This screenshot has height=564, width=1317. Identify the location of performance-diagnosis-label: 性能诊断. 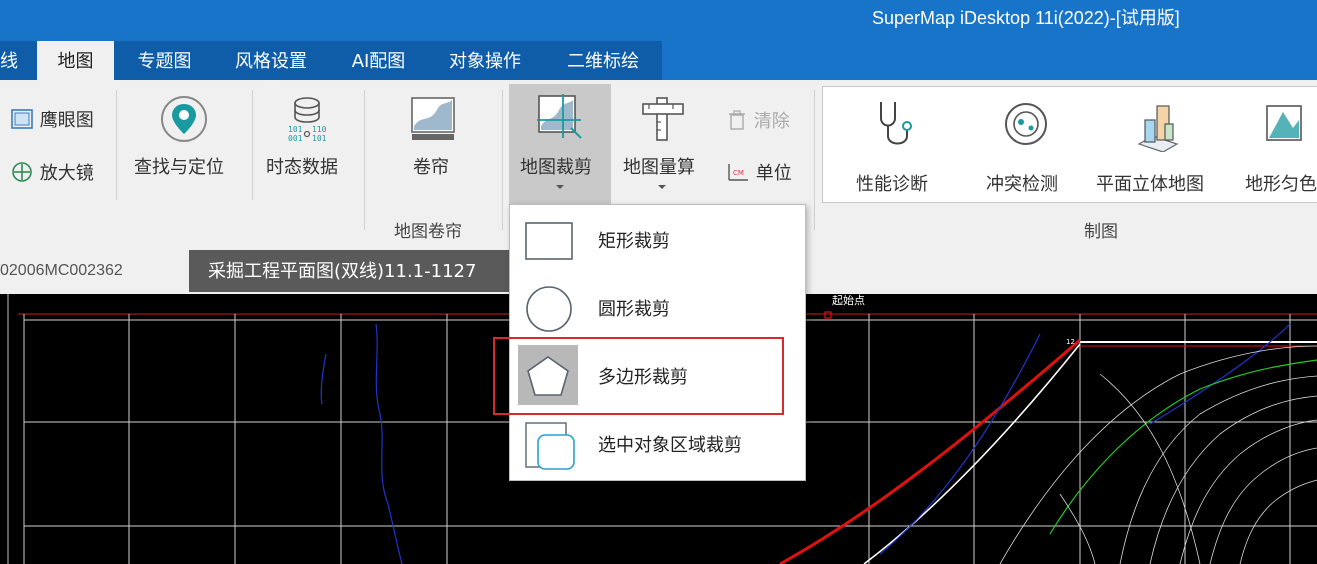
(892, 184).